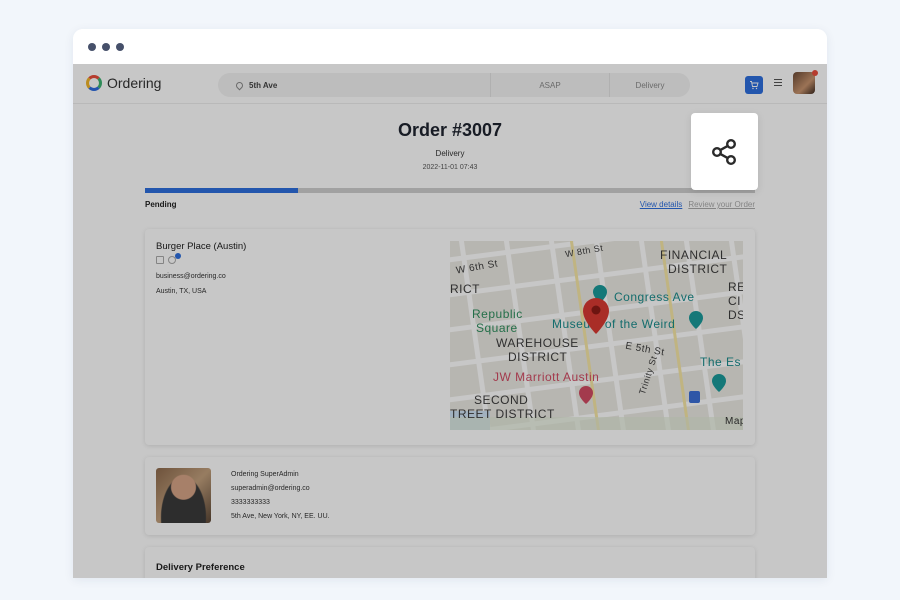 The image size is (900, 600). Describe the element at coordinates (450, 46) in the screenshot. I see `browser-chrome` at that location.